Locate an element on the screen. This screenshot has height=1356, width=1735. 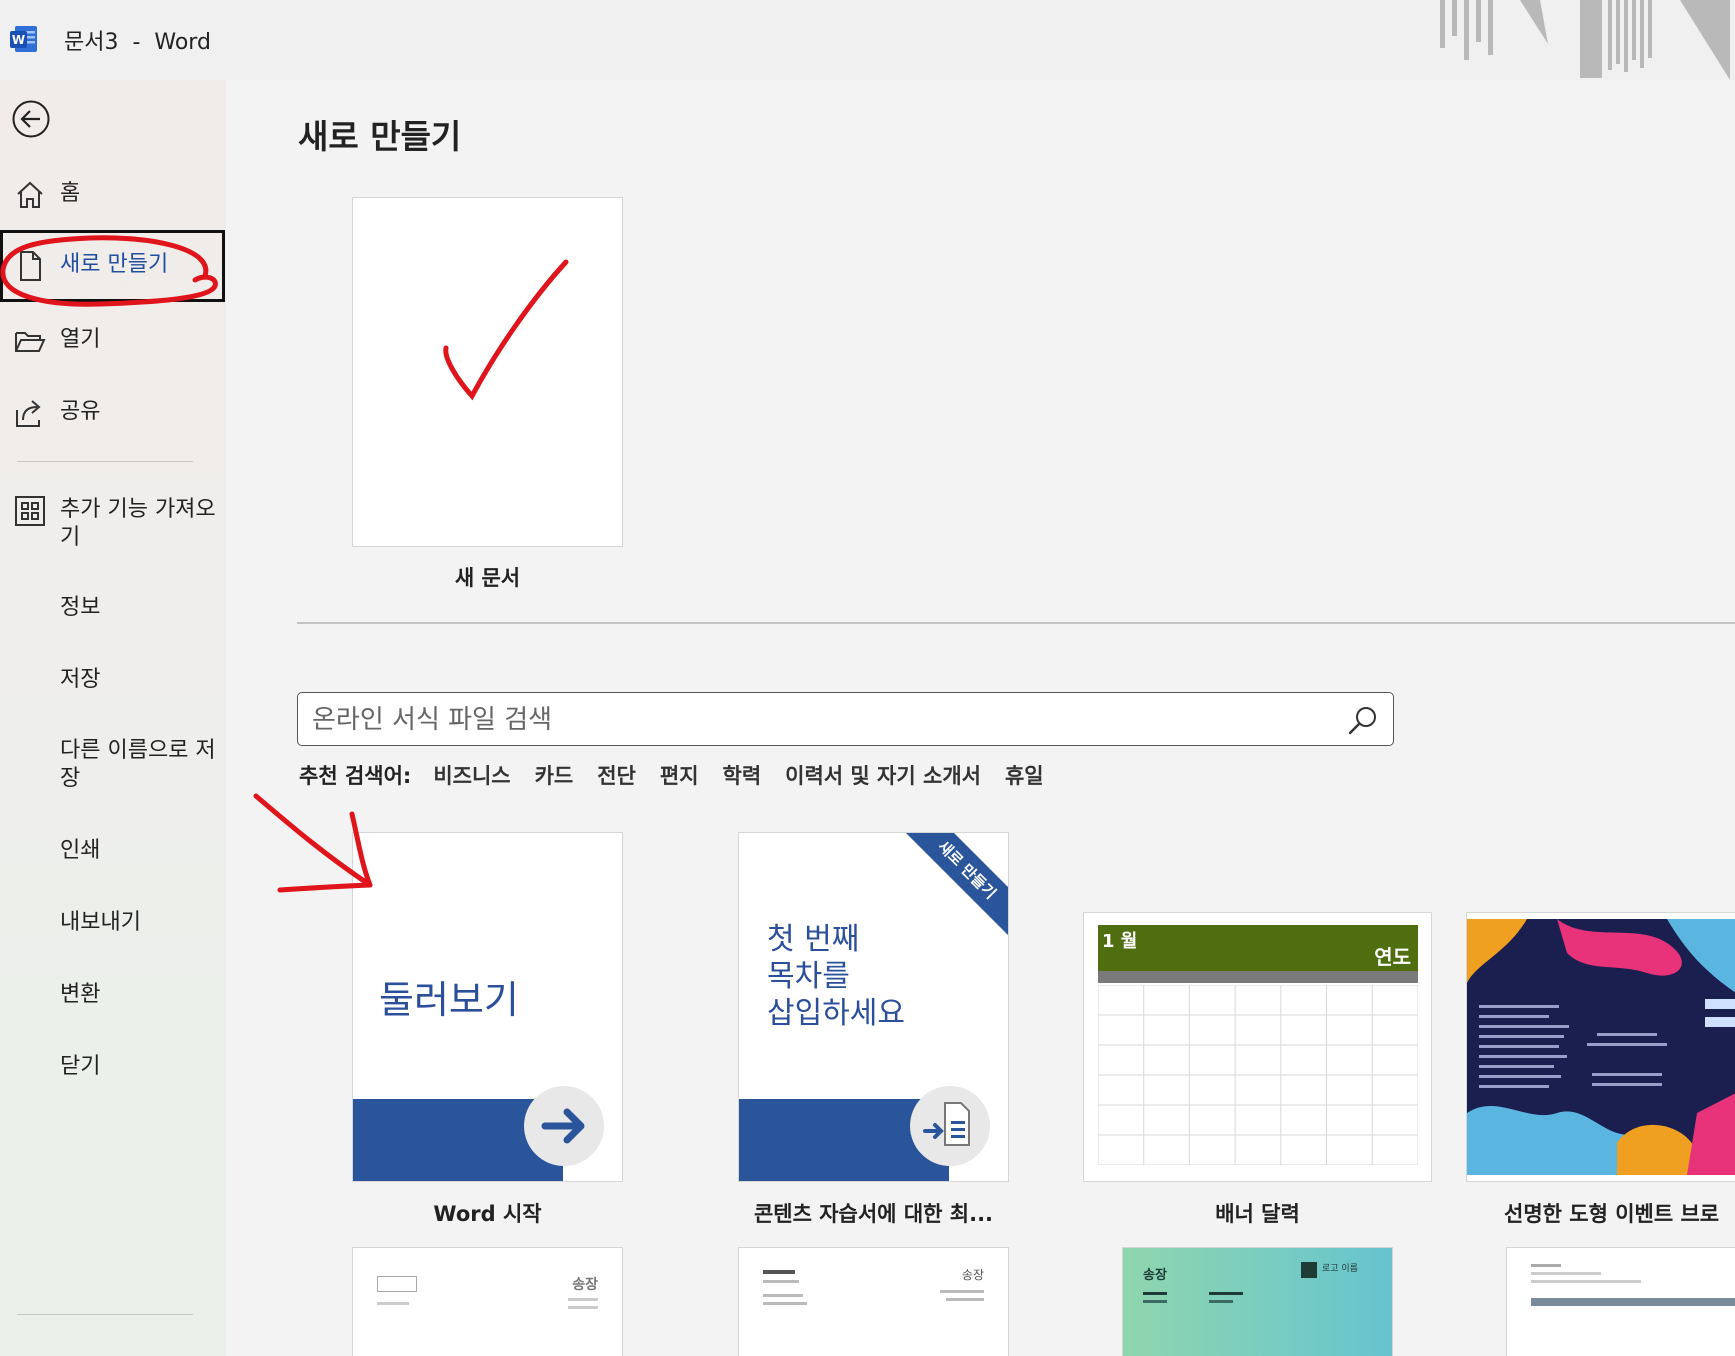
template-tile-banner-calendar: 1 월 연도 is located at coordinates (1257, 1047).